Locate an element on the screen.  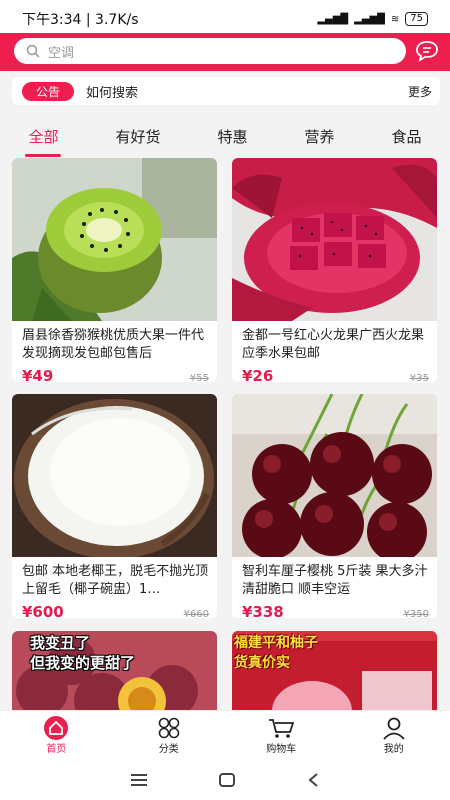
system-nav-bar is located at coordinates (225, 780).